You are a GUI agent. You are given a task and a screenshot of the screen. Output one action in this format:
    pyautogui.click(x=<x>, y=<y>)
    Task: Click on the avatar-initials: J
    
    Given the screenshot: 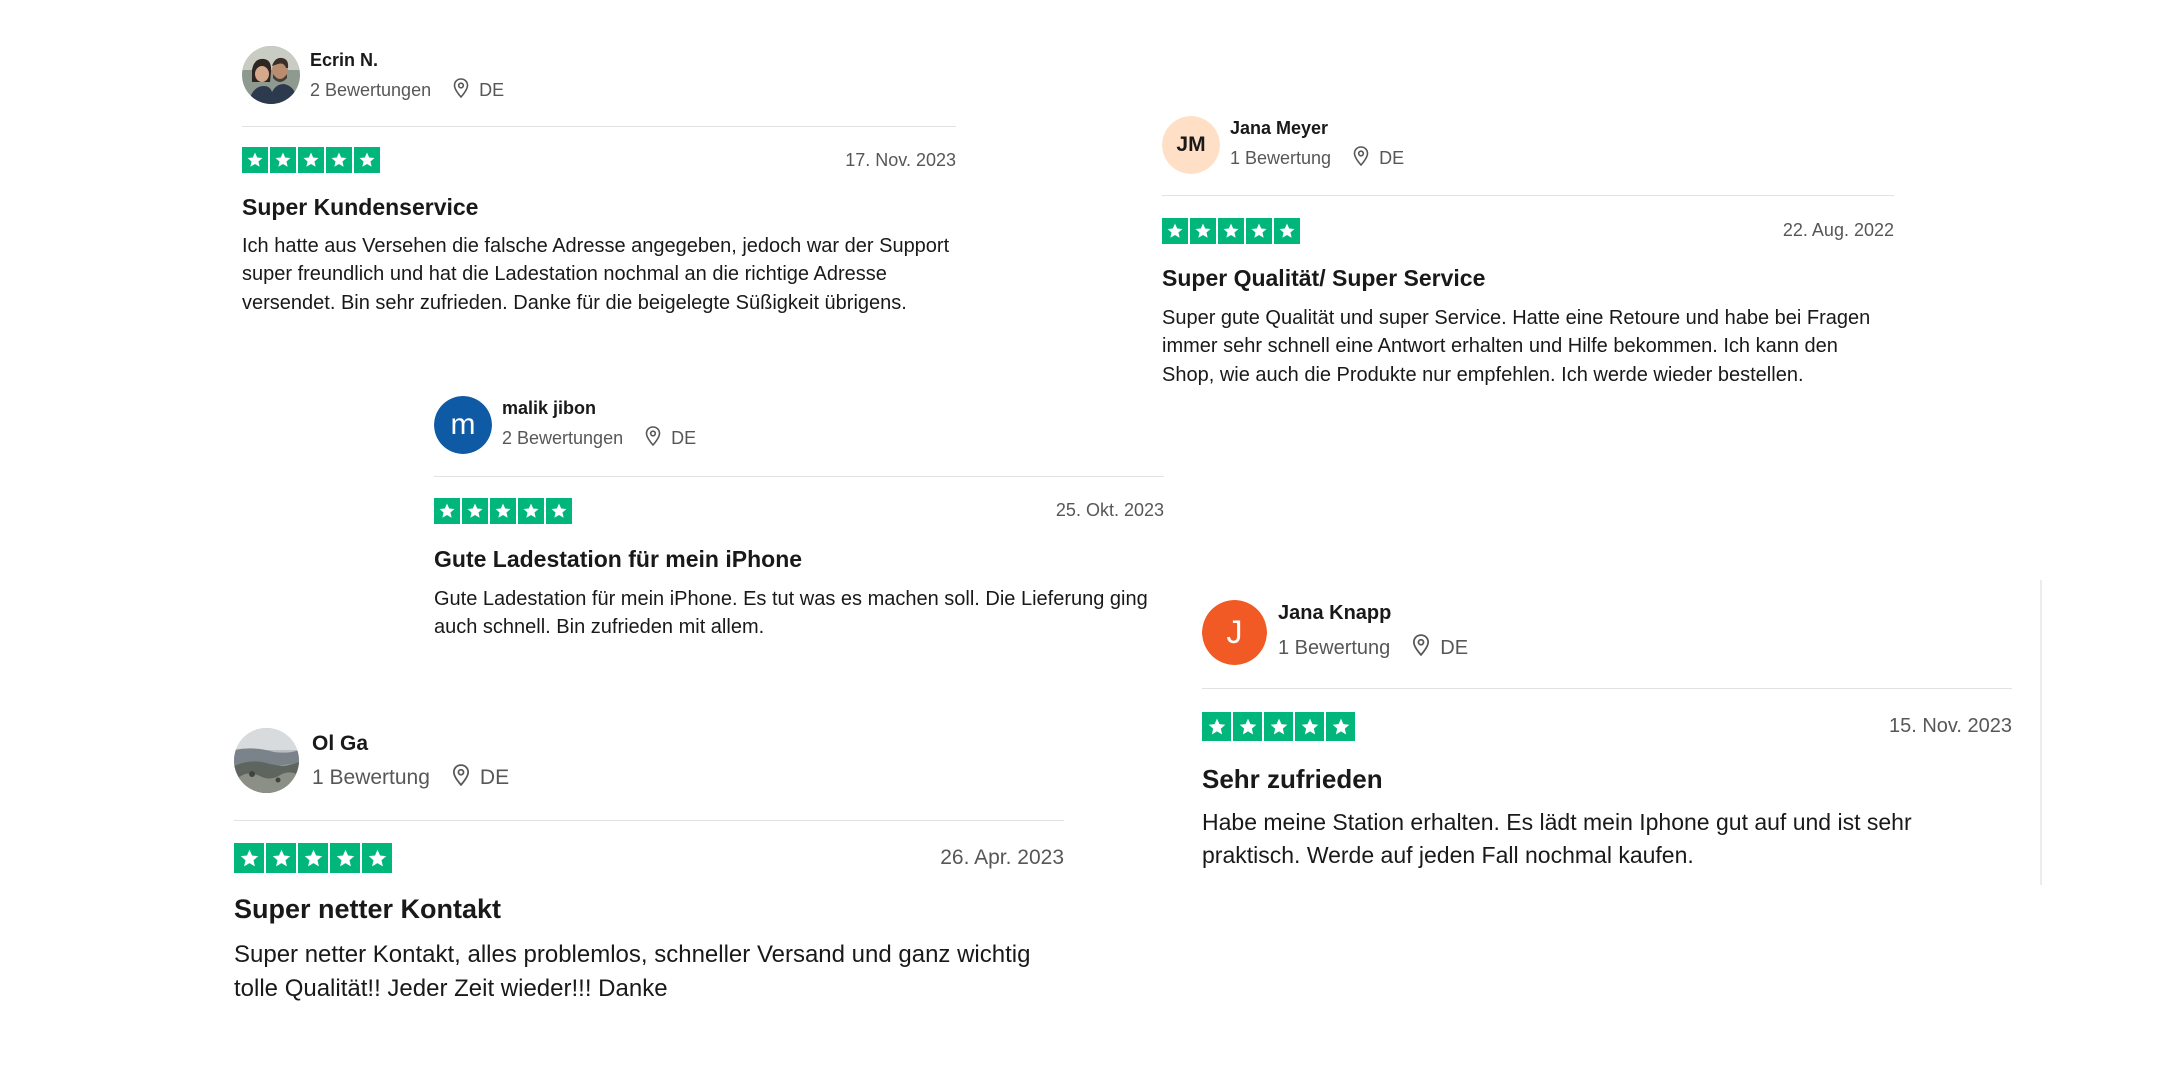 What is the action you would take?
    pyautogui.click(x=1234, y=632)
    